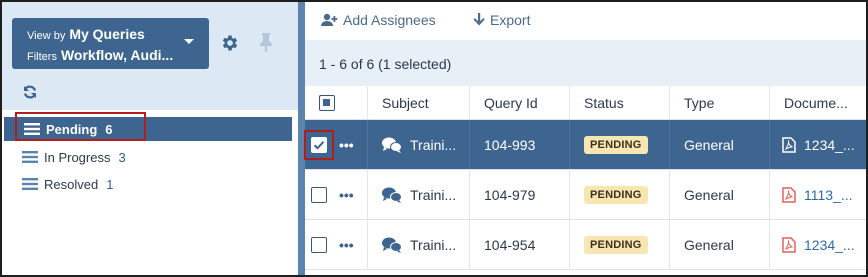 This screenshot has width=868, height=277. Describe the element at coordinates (148, 129) in the screenshot. I see `sidebar-item-pending: Pending 6` at that location.